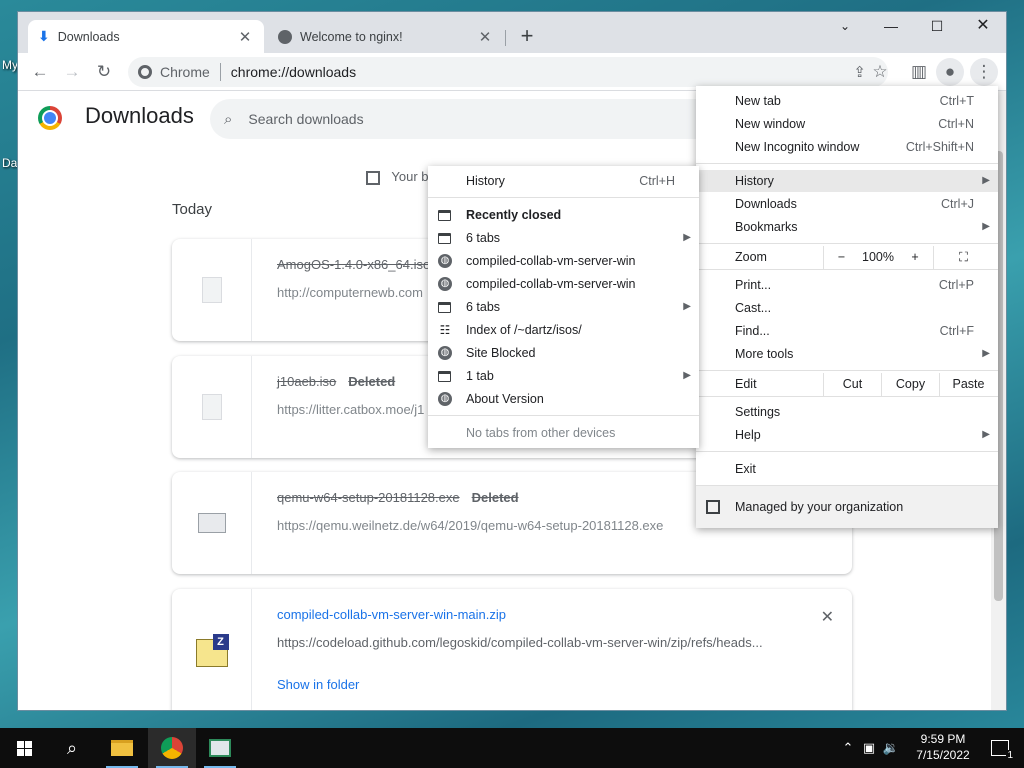  Describe the element at coordinates (943, 747) in the screenshot. I see `clock: 9:59 PM 7/15/2022` at that location.